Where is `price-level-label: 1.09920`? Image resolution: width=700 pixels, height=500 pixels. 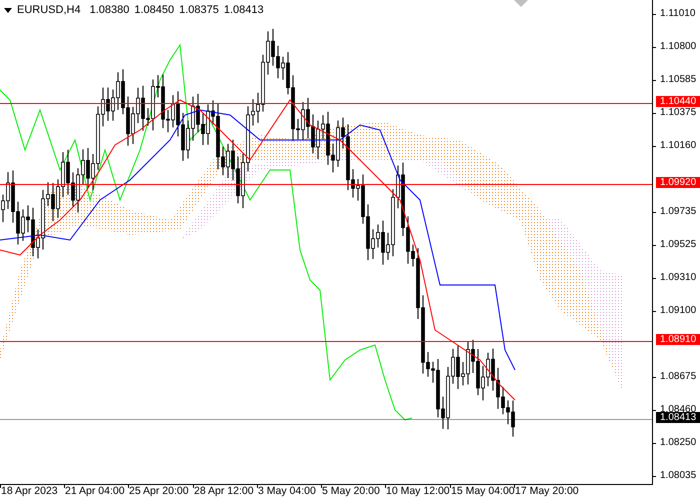 price-level-label: 1.09920 is located at coordinates (678, 182).